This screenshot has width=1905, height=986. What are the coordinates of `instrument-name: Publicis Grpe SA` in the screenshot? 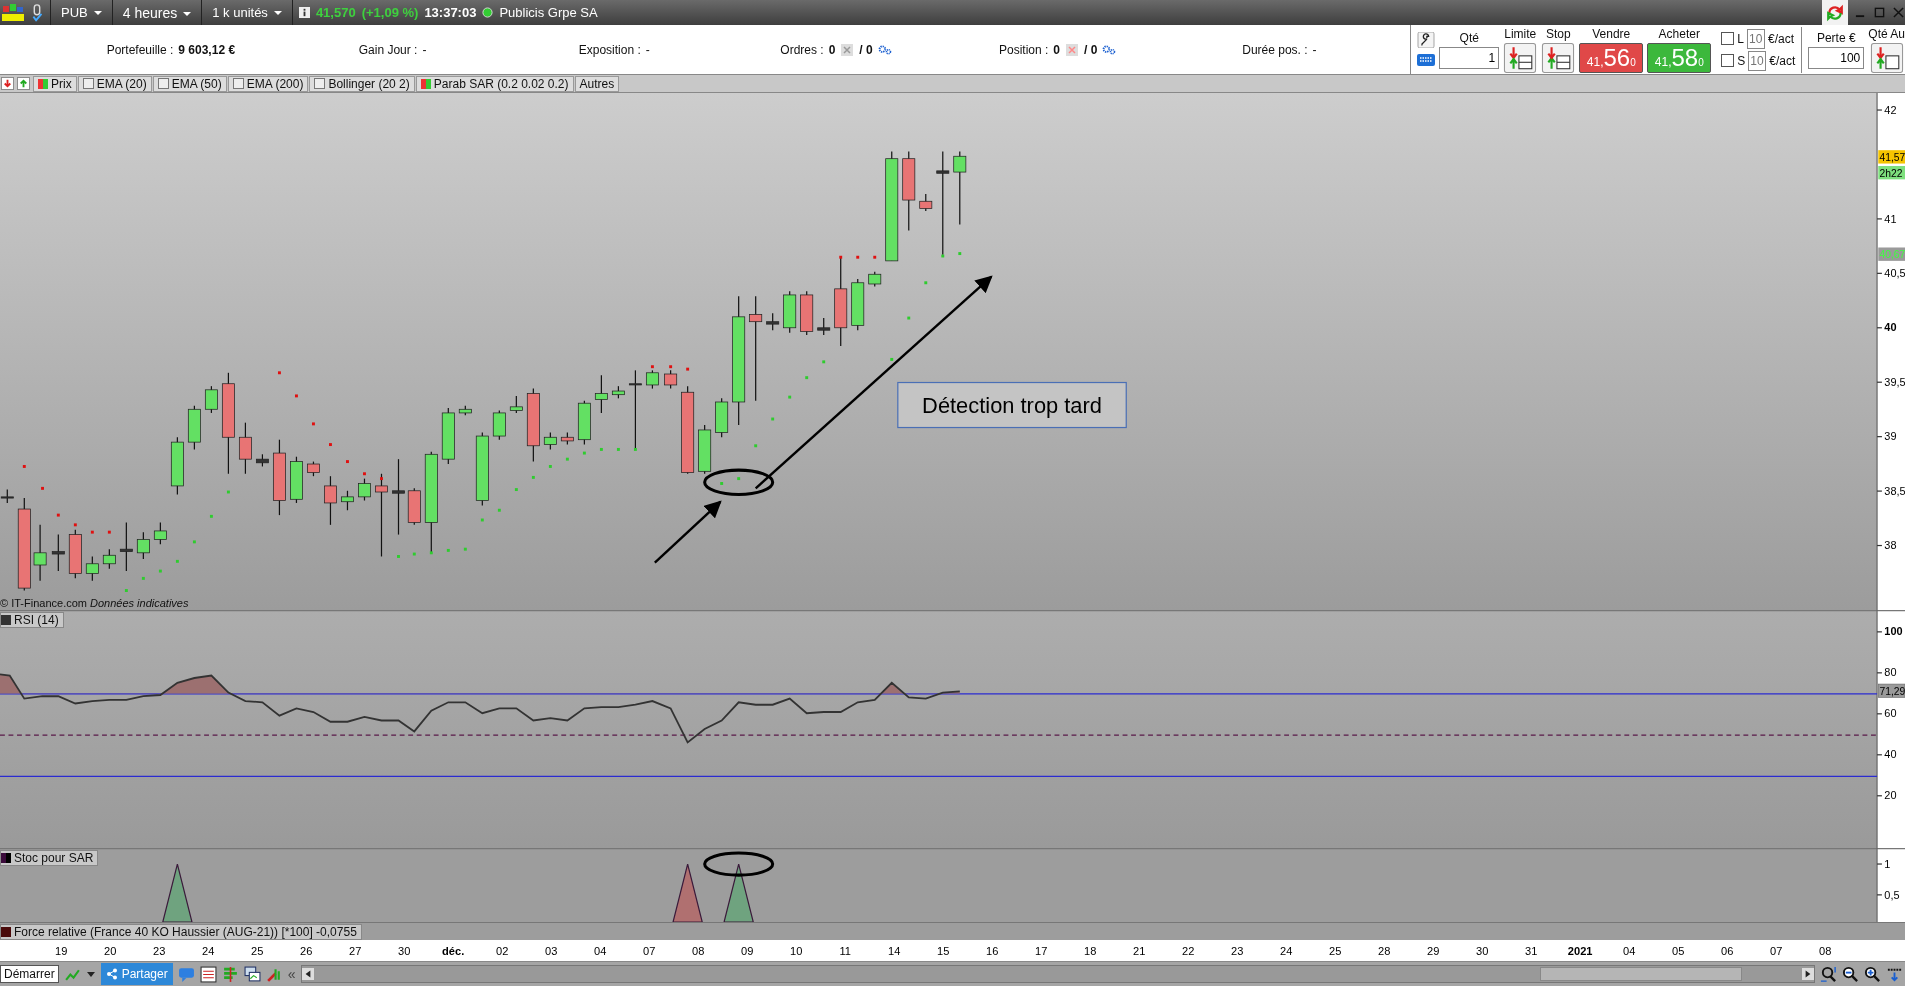 It's located at (548, 12).